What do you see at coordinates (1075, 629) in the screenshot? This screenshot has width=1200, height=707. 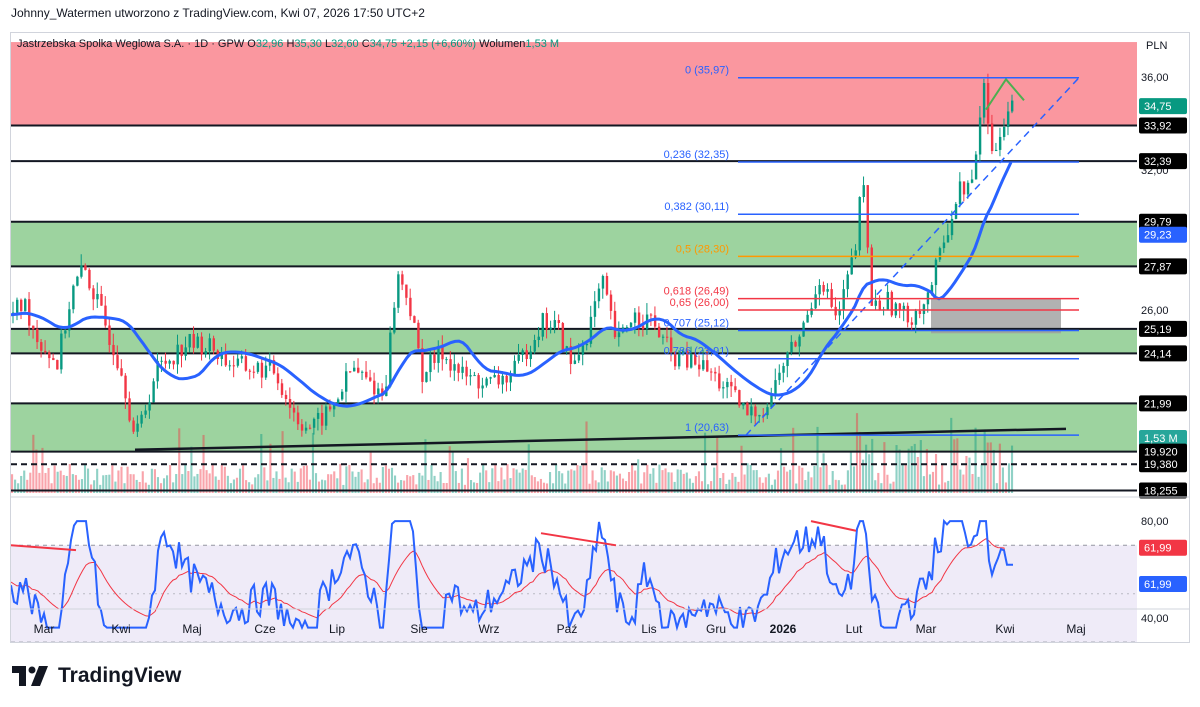 I see `time-axis-tick: Maj` at bounding box center [1075, 629].